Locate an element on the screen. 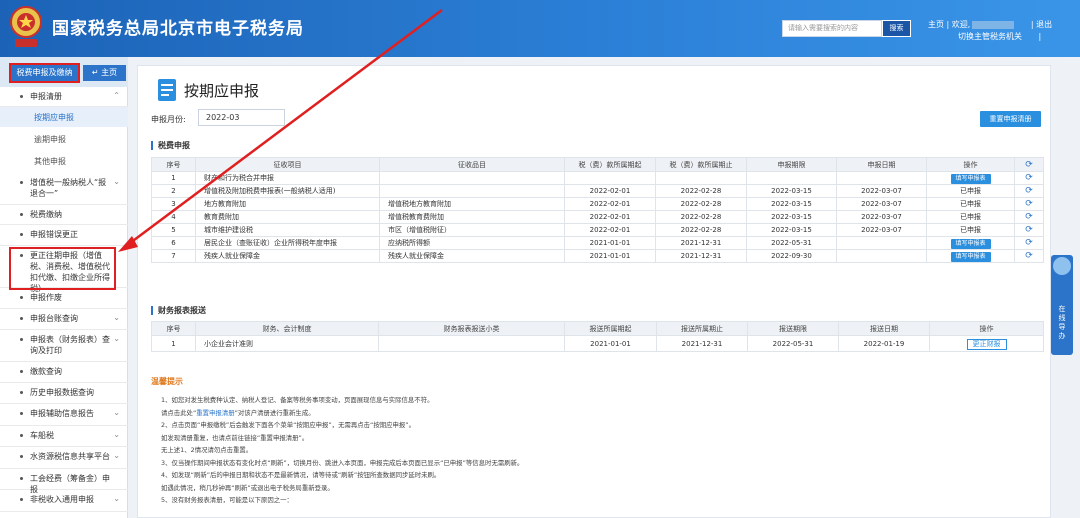  sidebar-item-vat-refund: 增值税一般纳税人“报退合一” ⌄ is located at coordinates (64, 189).